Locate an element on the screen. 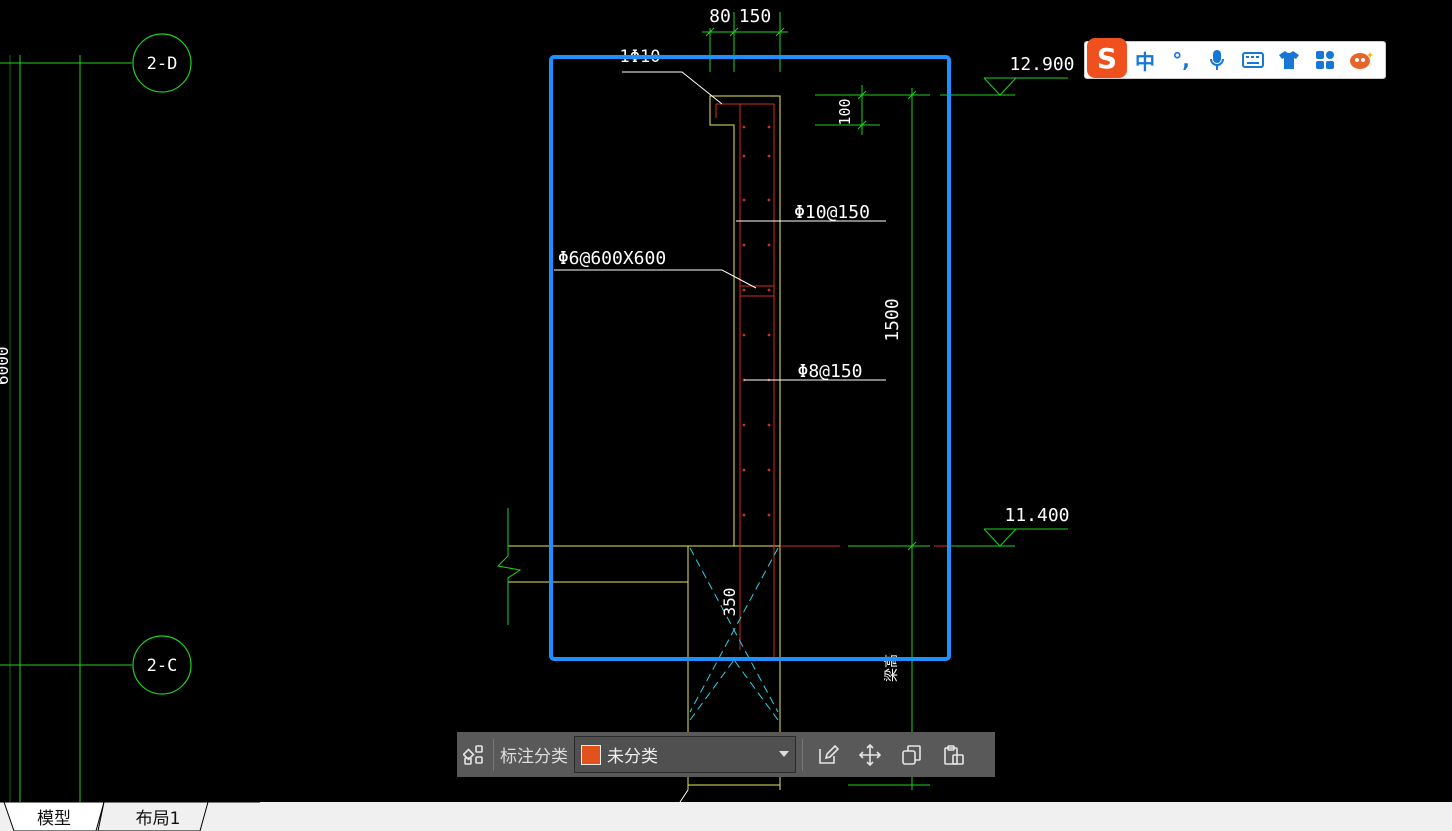 Image resolution: width=1452 pixels, height=831 pixels. category-color-swatch is located at coordinates (591, 754).